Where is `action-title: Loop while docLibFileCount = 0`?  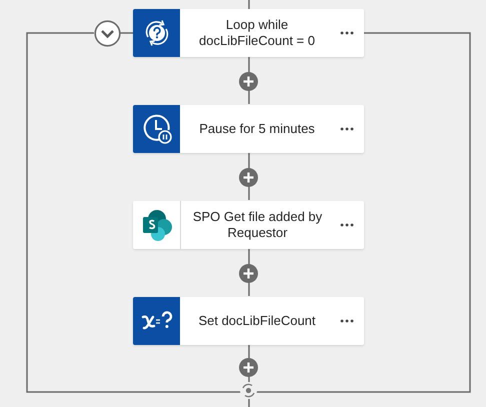 action-title: Loop while docLibFileCount = 0 is located at coordinates (257, 33).